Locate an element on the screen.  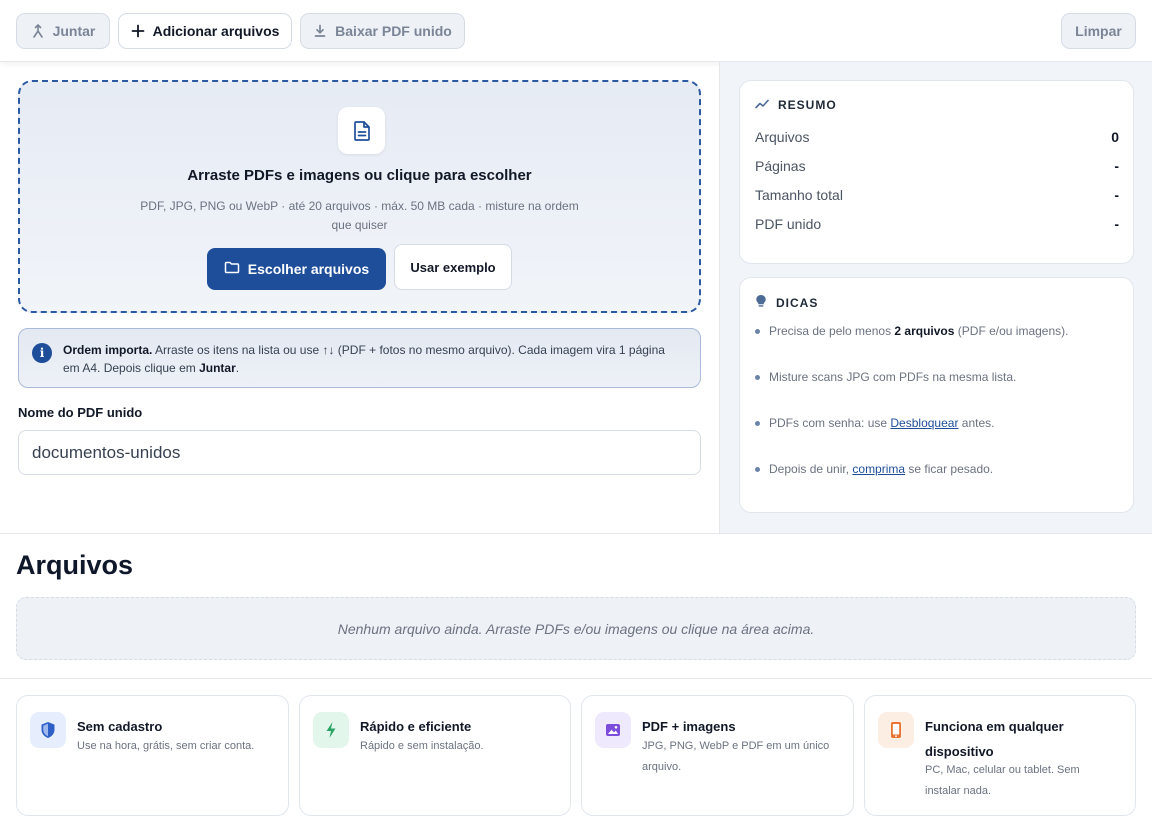
tip-item: PDFs com senha: use Desbloquear antes. is located at coordinates (940, 423).